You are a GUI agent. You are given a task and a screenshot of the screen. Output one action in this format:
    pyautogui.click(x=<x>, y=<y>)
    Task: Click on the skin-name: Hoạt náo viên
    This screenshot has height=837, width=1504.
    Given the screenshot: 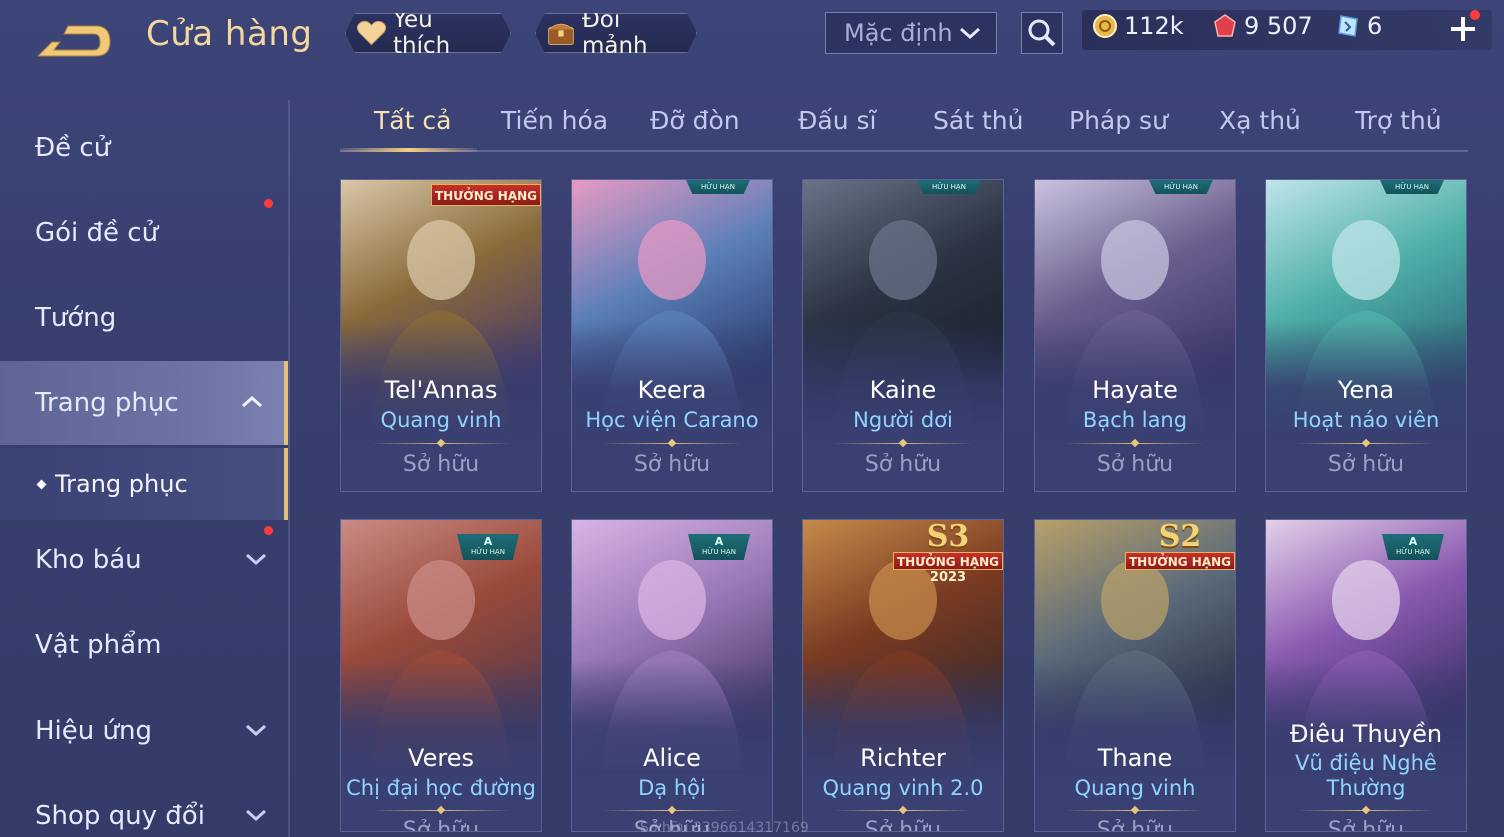 What is the action you would take?
    pyautogui.click(x=1366, y=420)
    